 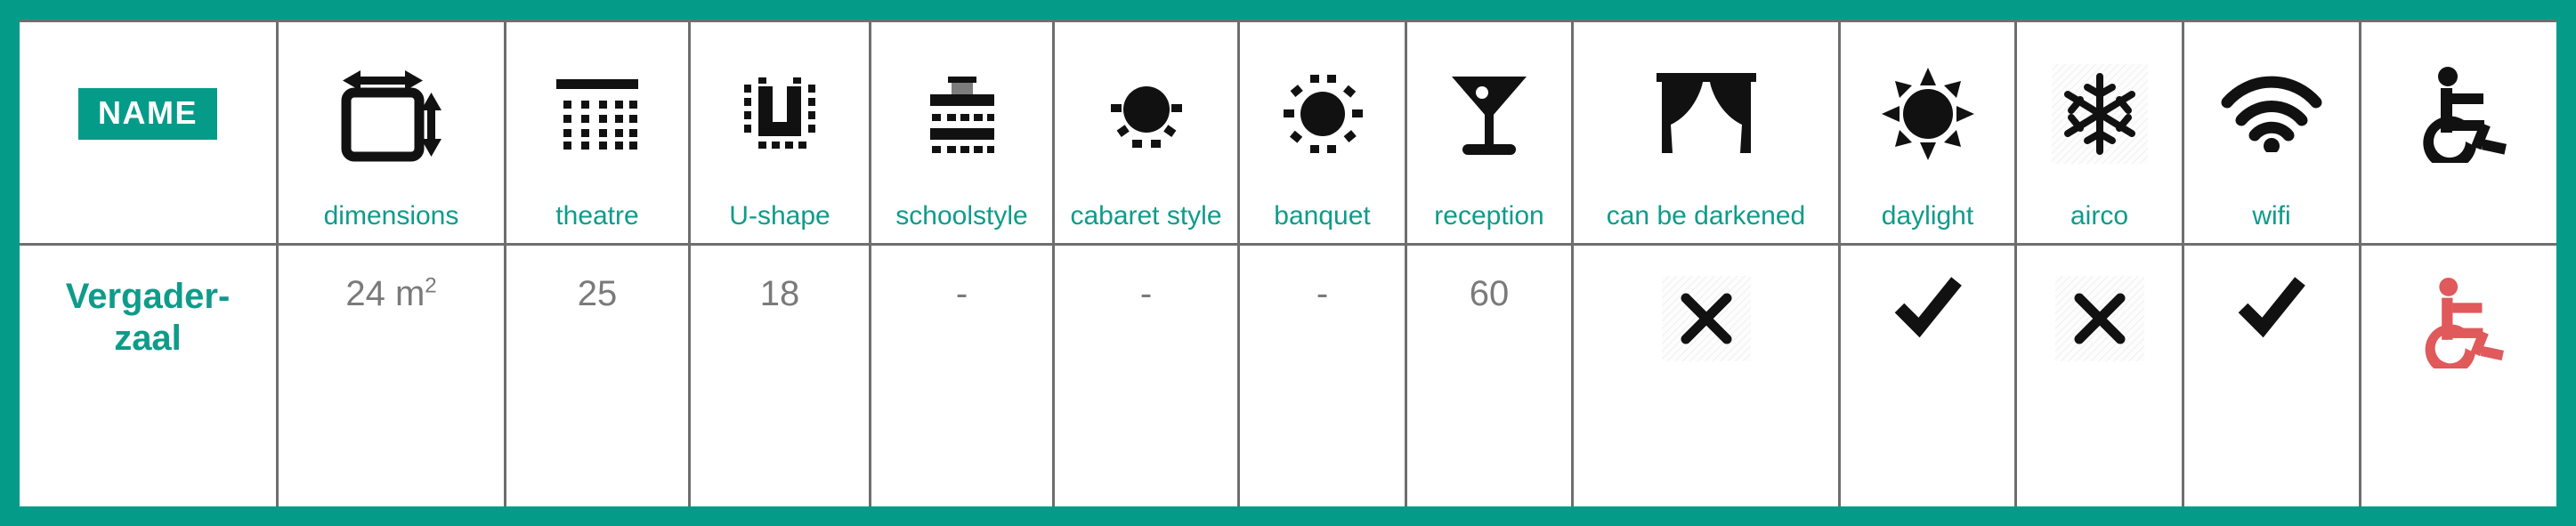 I want to click on header-cell-theatre: theatre, so click(x=596, y=132).